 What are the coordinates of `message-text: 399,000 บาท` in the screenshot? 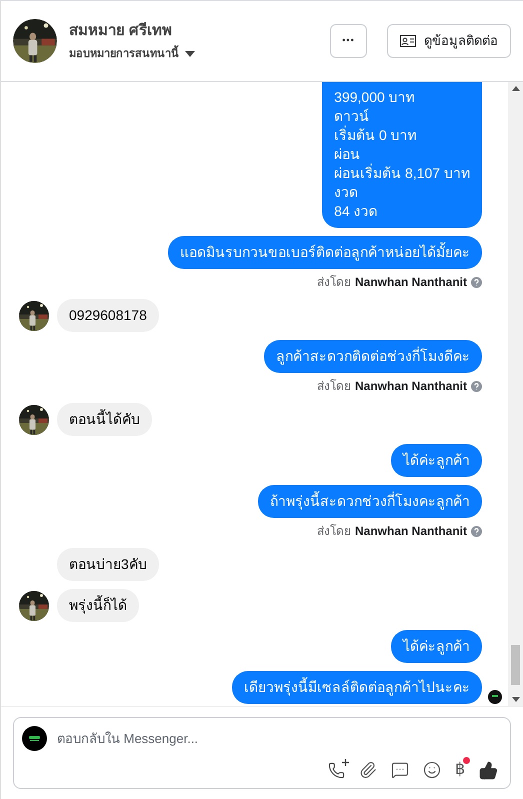 It's located at (375, 97).